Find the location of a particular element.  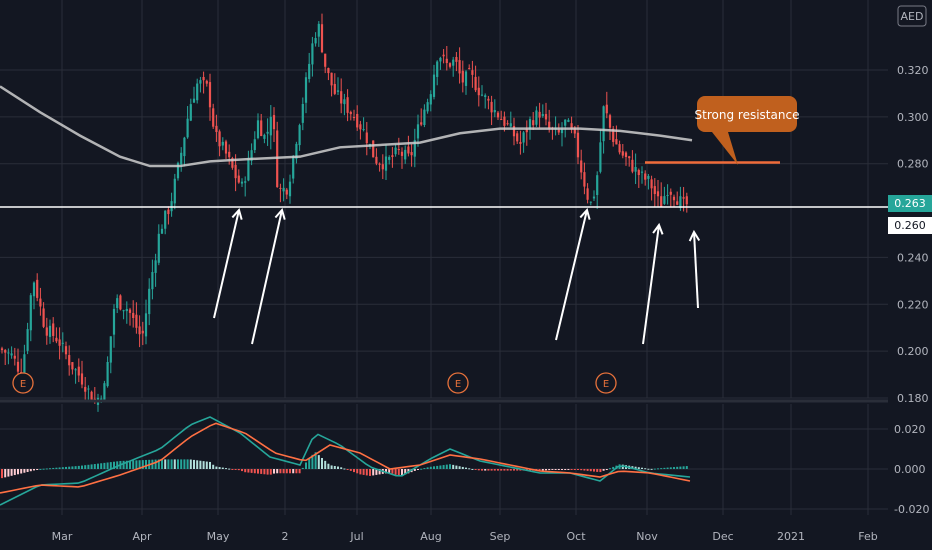

support-price-label: 0.260 is located at coordinates (910, 225).